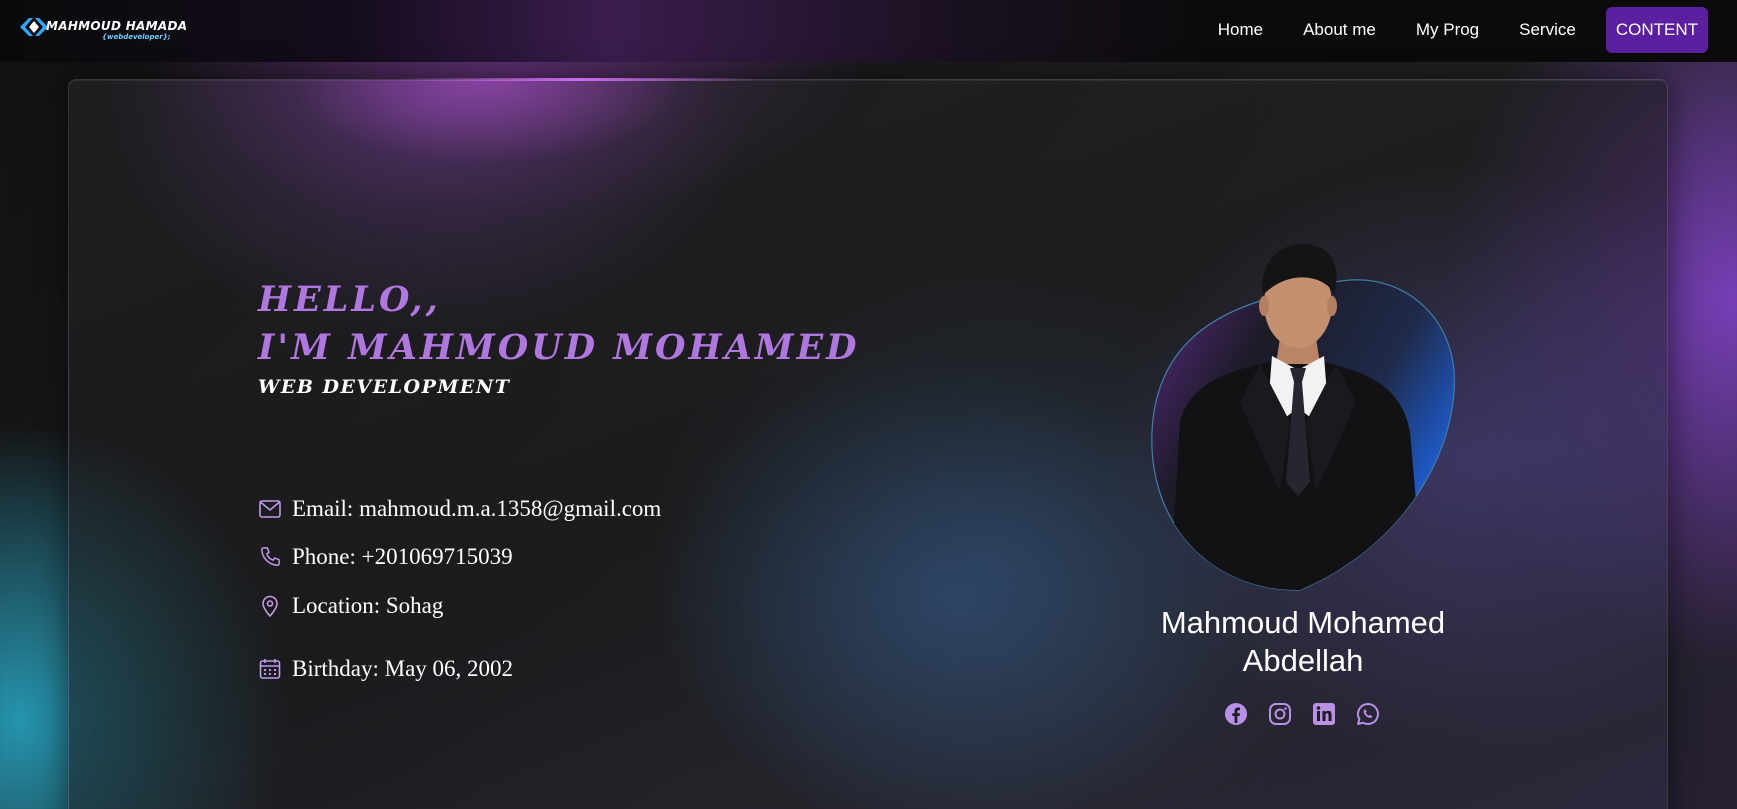  I want to click on card-glow, so click(579, 79).